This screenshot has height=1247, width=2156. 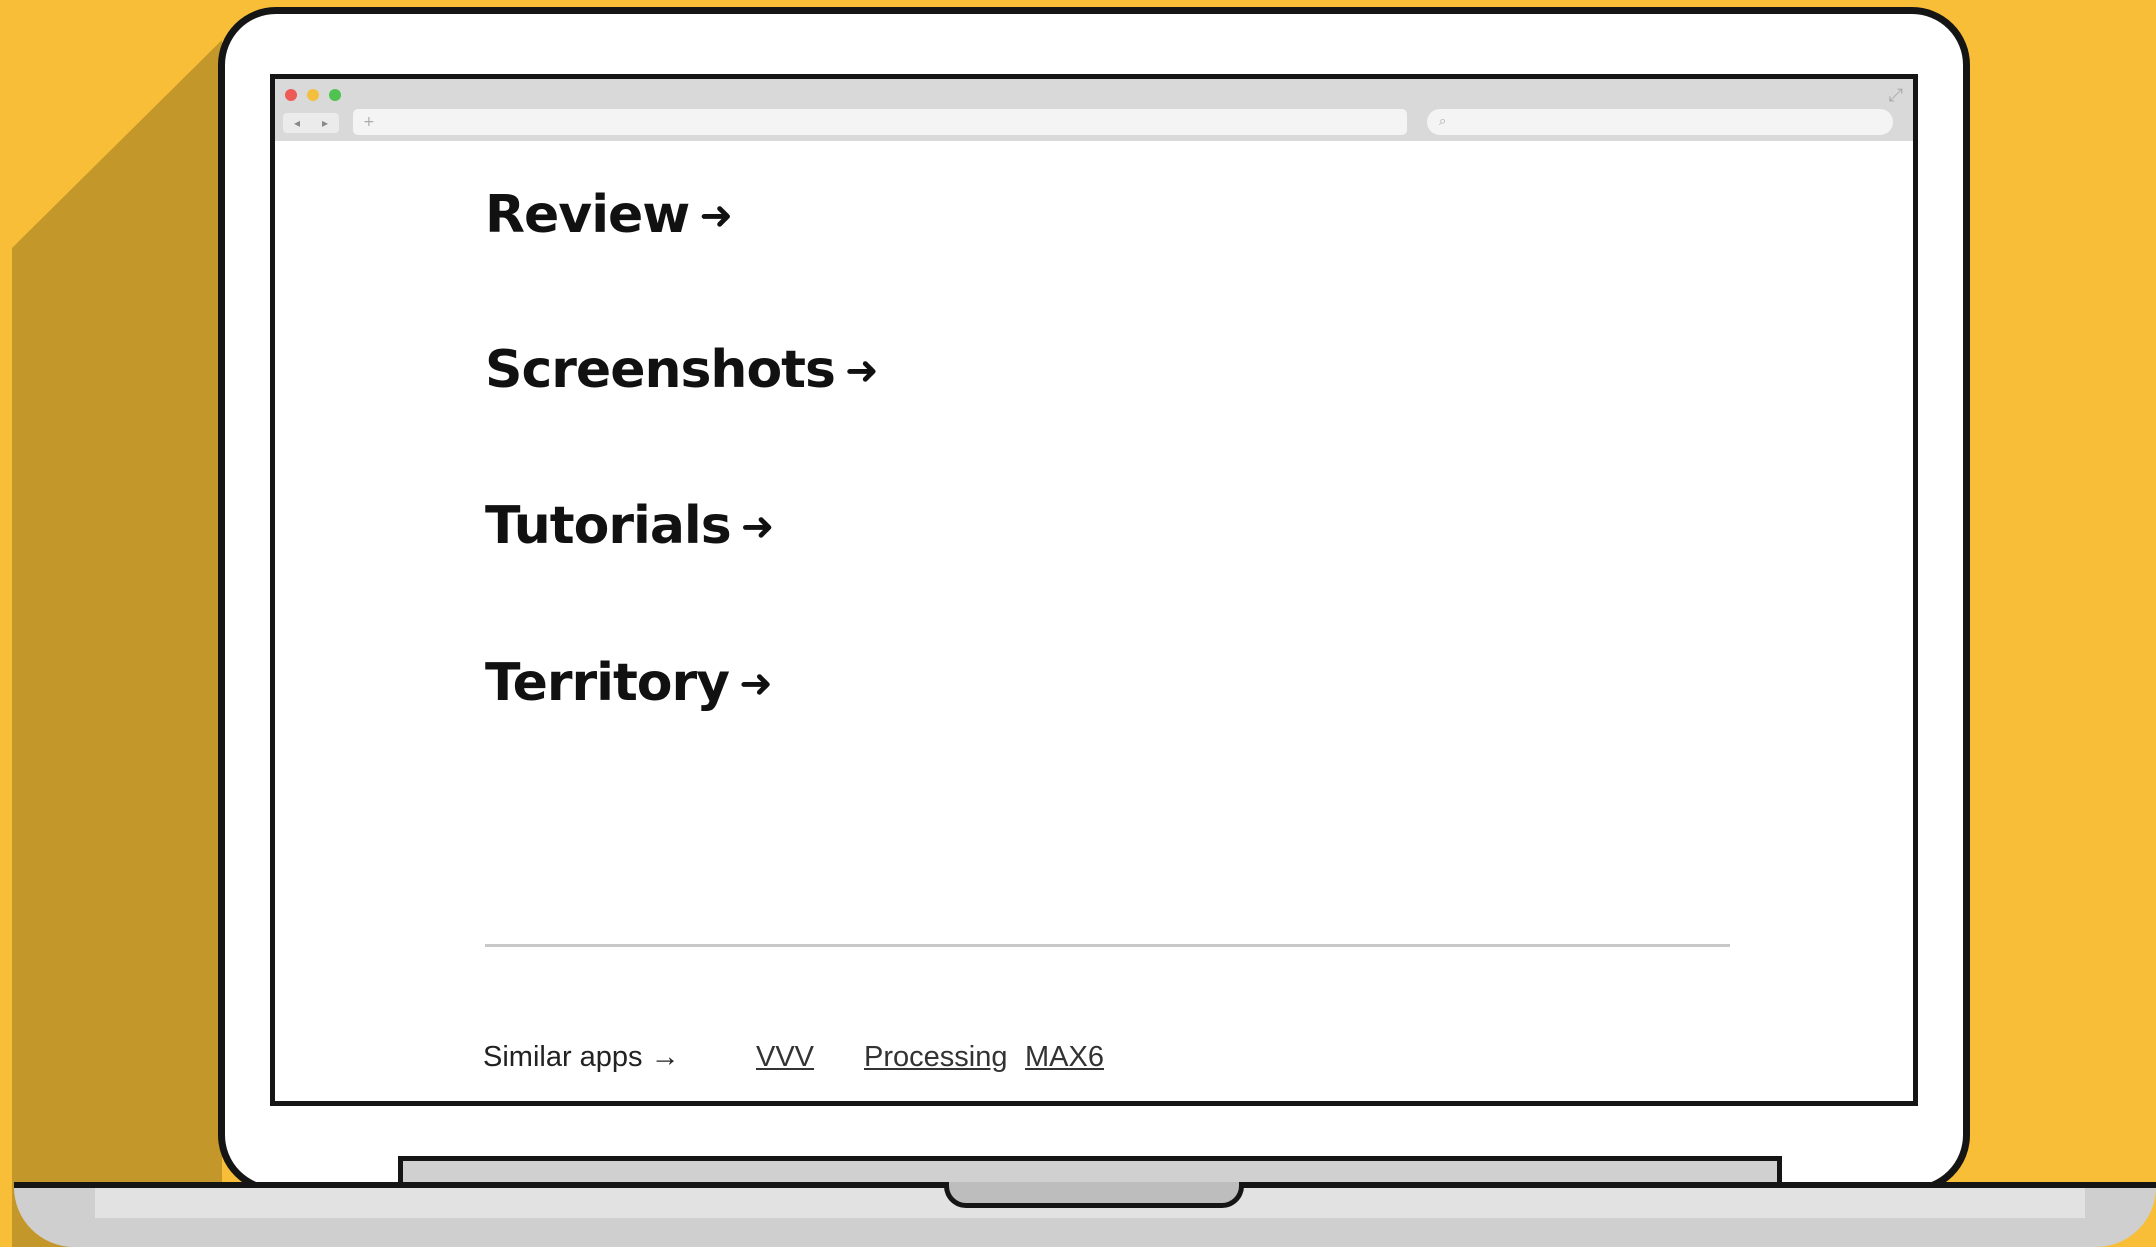 I want to click on territory-link: Territory ➜, so click(x=629, y=683).